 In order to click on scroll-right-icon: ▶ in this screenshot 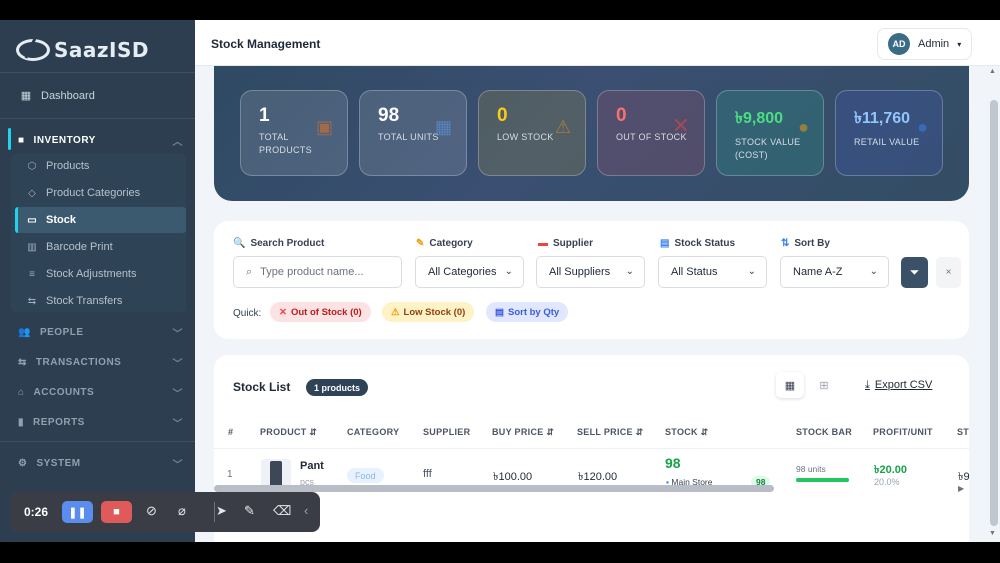, I will do `click(961, 488)`.